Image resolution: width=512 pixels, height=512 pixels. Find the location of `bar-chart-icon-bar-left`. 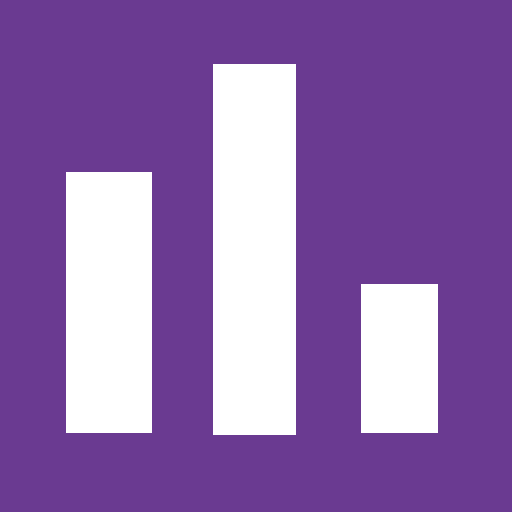

bar-chart-icon-bar-left is located at coordinates (109, 302).